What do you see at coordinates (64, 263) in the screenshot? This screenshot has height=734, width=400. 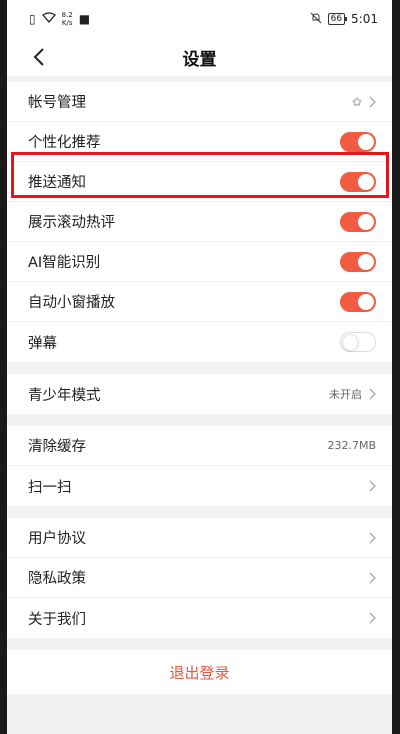 I see `row-label: AI智能识别` at bounding box center [64, 263].